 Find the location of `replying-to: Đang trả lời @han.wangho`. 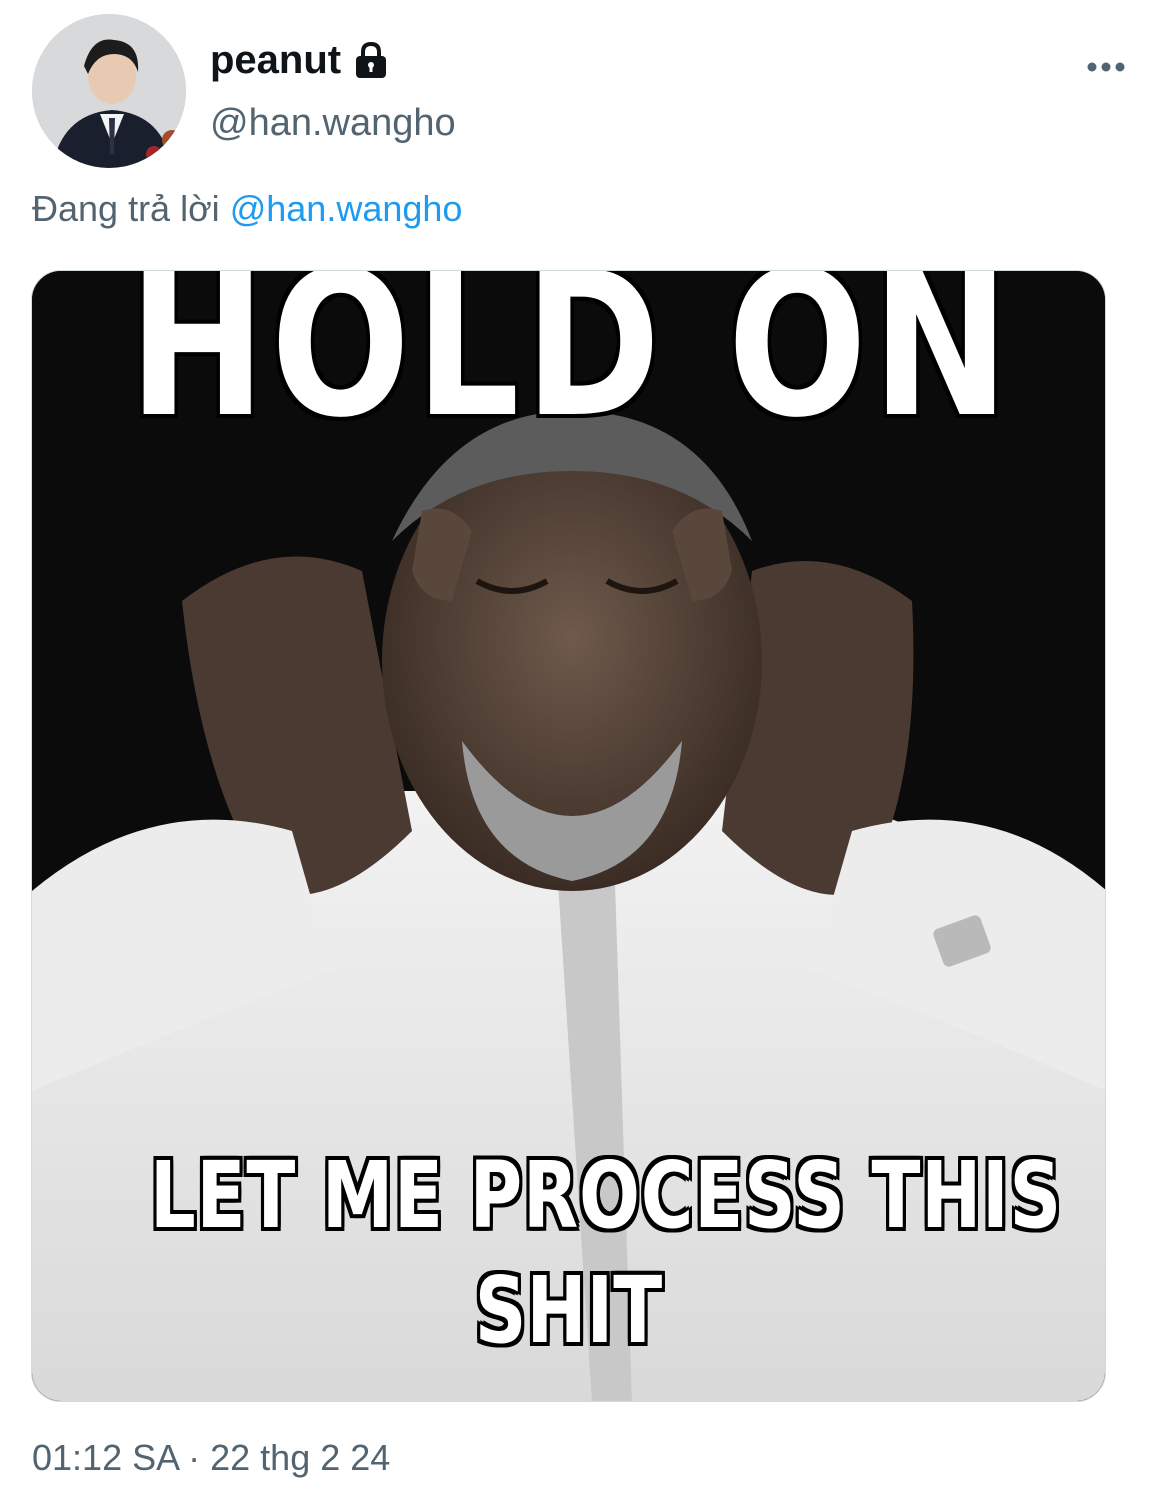

replying-to: Đang trả lời @han.wangho is located at coordinates (247, 209).